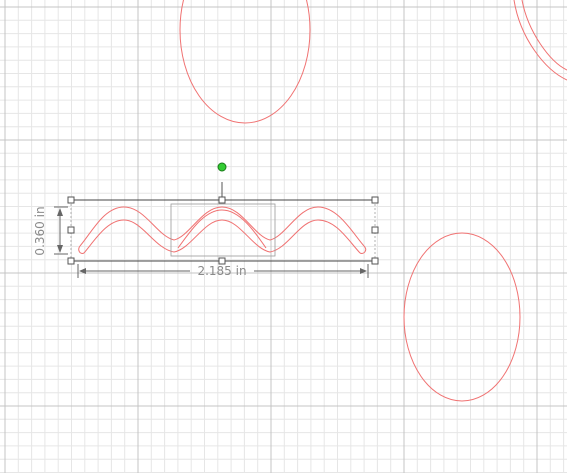 Image resolution: width=567 pixels, height=473 pixels. What do you see at coordinates (71, 230) in the screenshot?
I see `resize-handle-middle-left` at bounding box center [71, 230].